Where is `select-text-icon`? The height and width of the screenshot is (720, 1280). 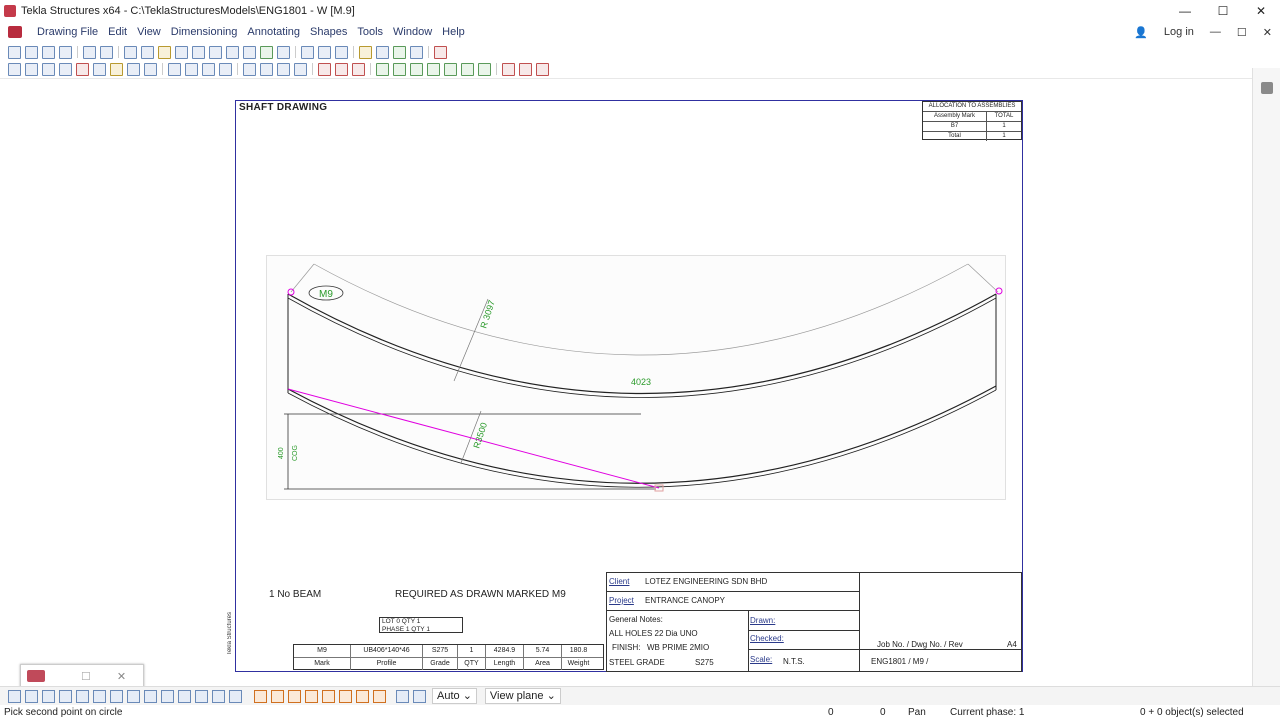 select-text-icon is located at coordinates (99, 696).